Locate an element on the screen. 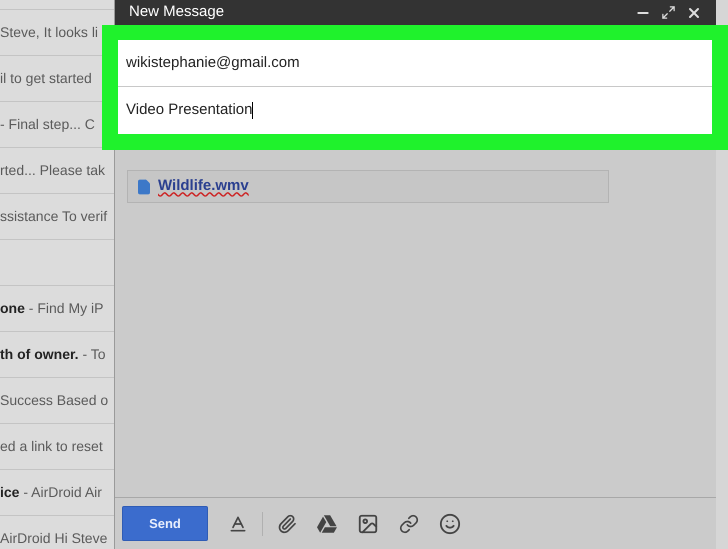  email-snippet: AirDroid Hi Steve is located at coordinates (54, 538).